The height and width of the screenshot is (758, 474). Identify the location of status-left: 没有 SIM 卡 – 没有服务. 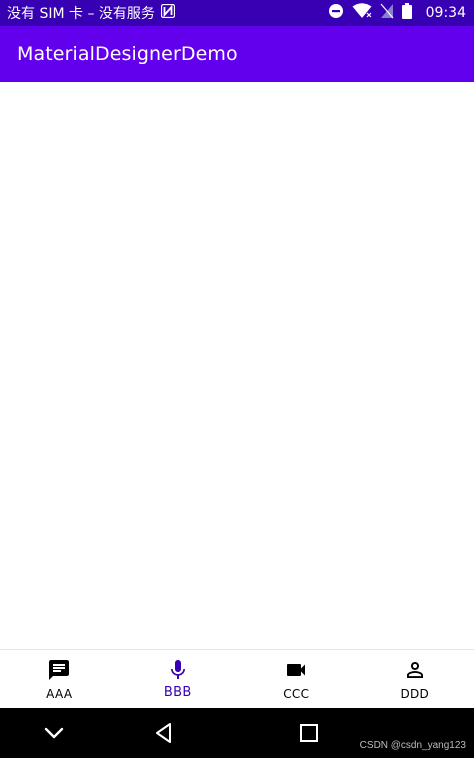
(91, 13).